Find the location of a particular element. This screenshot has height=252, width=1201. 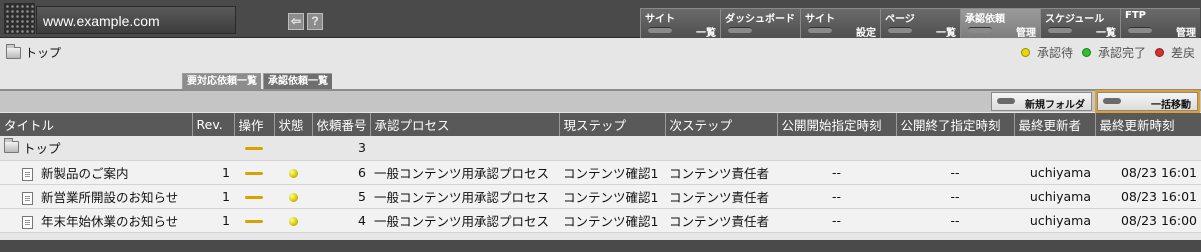

nav-tab-top-label: スケジュール is located at coordinates (1075, 19).